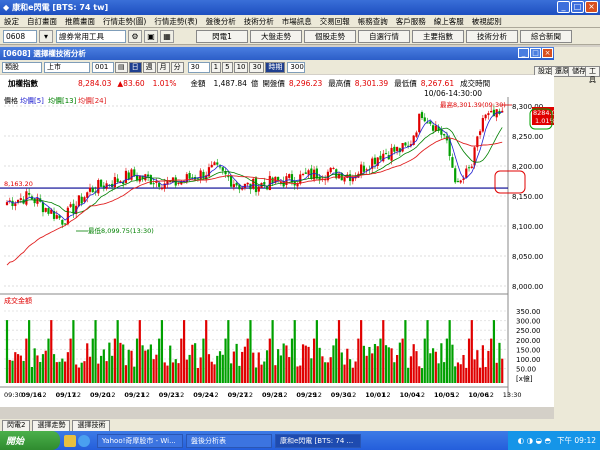 The width and height of the screenshot is (600, 450). What do you see at coordinates (20, 36) in the screenshot?
I see `code-input: 0608` at bounding box center [20, 36].